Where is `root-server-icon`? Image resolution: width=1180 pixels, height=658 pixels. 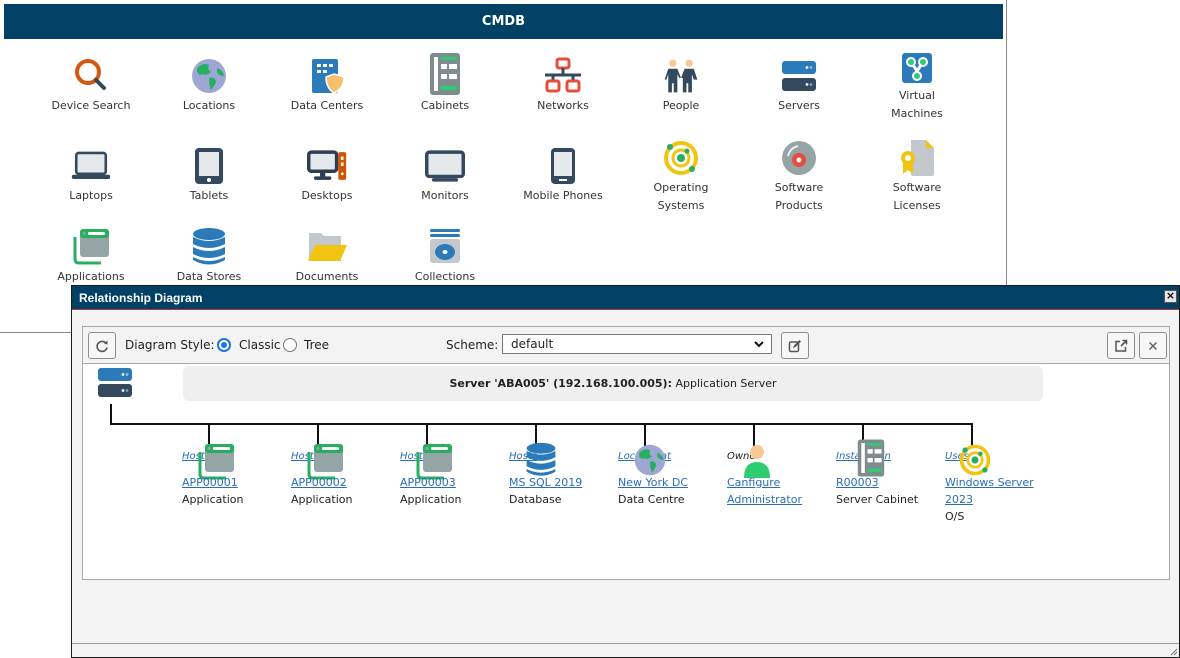 root-server-icon is located at coordinates (115, 384).